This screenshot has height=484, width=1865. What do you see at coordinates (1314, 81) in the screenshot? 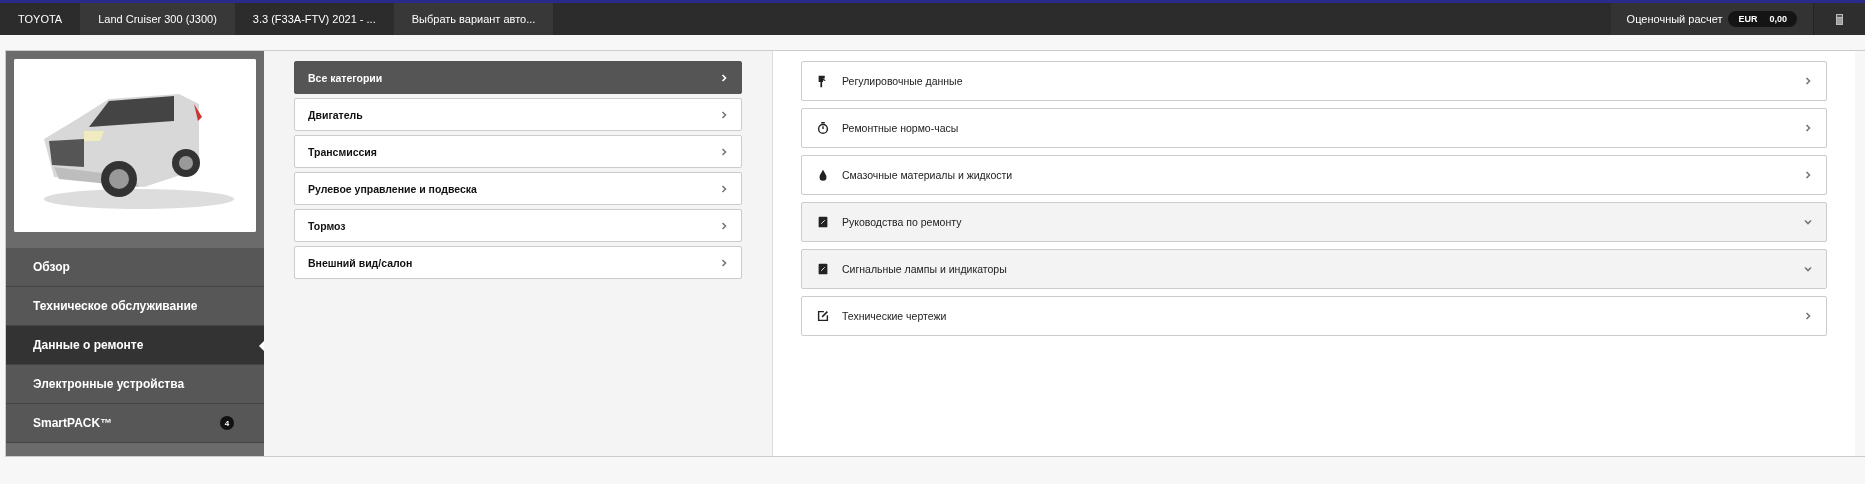
I see `section-link: Регулировочные данные` at bounding box center [1314, 81].